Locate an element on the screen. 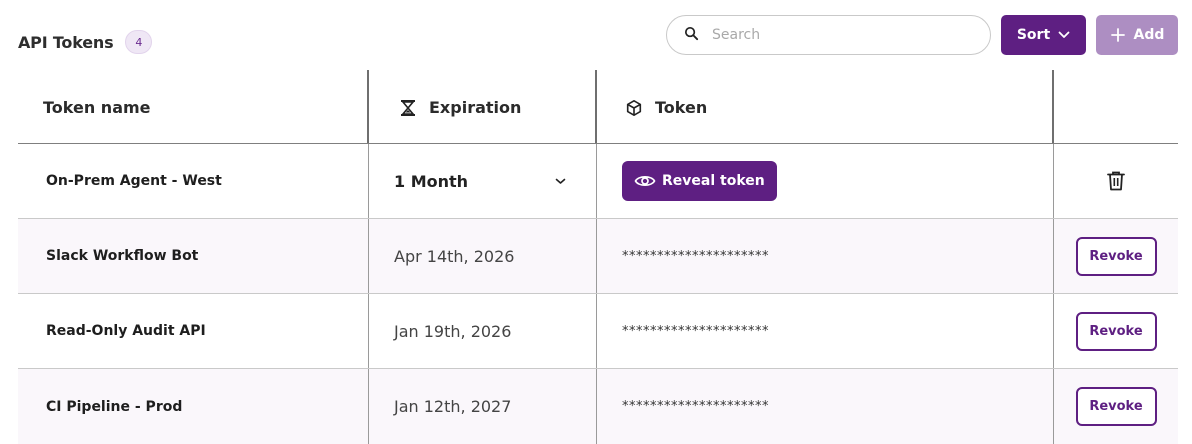 This screenshot has width=1192, height=444. page-header-title: API Tokens 4 is located at coordinates (85, 42).